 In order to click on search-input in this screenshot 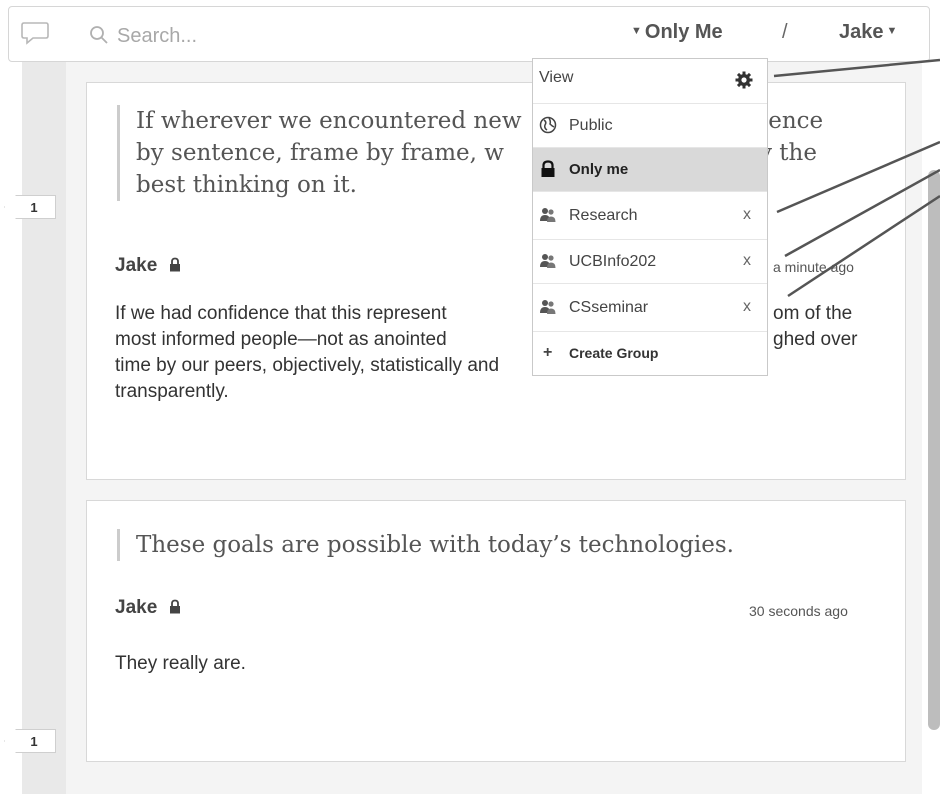, I will do `click(267, 36)`.